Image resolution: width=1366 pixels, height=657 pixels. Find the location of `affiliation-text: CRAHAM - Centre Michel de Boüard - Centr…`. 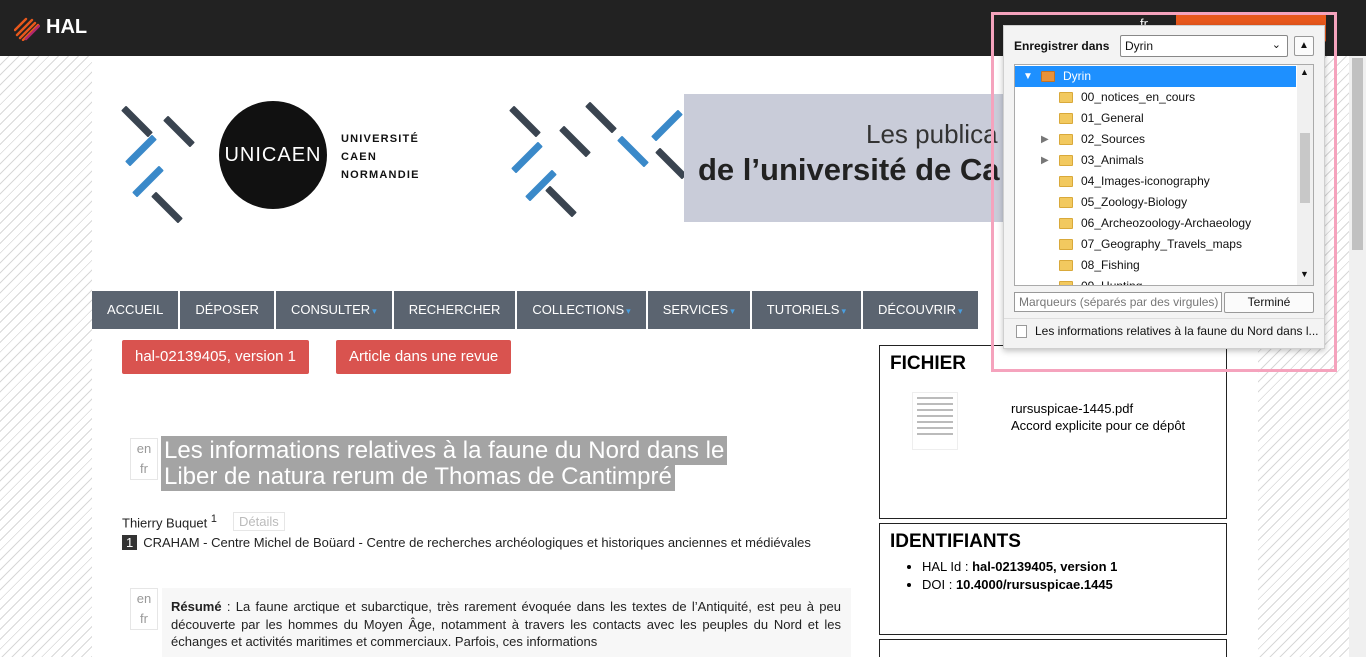

affiliation-text: CRAHAM - Centre Michel de Boüard - Centr… is located at coordinates (477, 542).